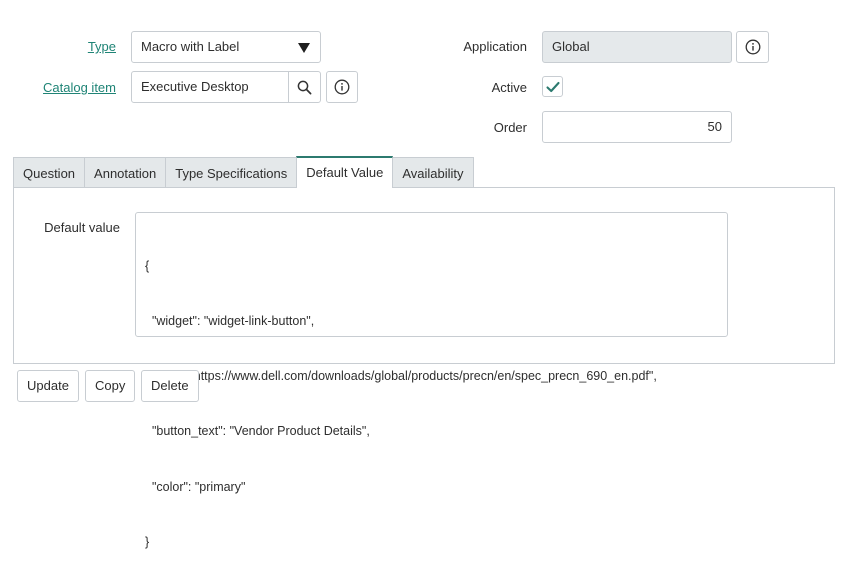  Describe the element at coordinates (102, 46) in the screenshot. I see `type-label-link: Type` at that location.